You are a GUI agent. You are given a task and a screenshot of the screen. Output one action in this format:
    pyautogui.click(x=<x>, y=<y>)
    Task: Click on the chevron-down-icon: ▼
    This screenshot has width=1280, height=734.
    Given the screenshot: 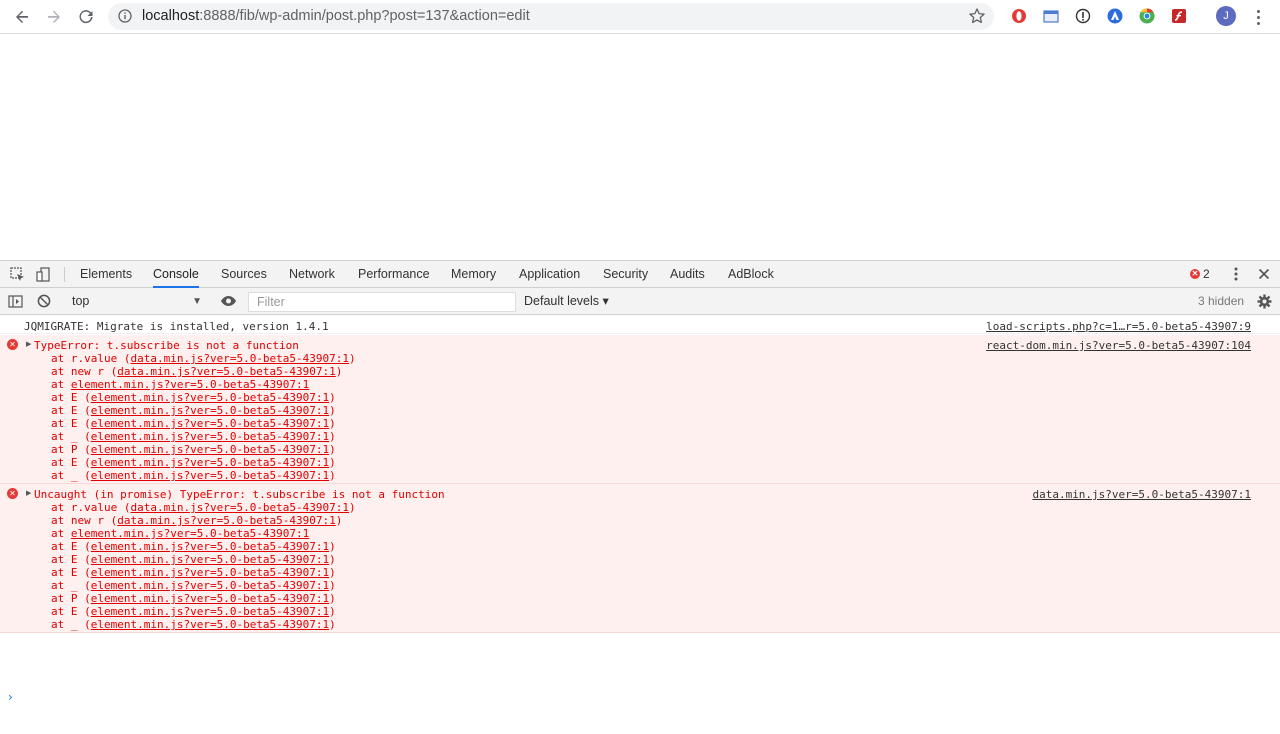 What is the action you would take?
    pyautogui.click(x=197, y=301)
    